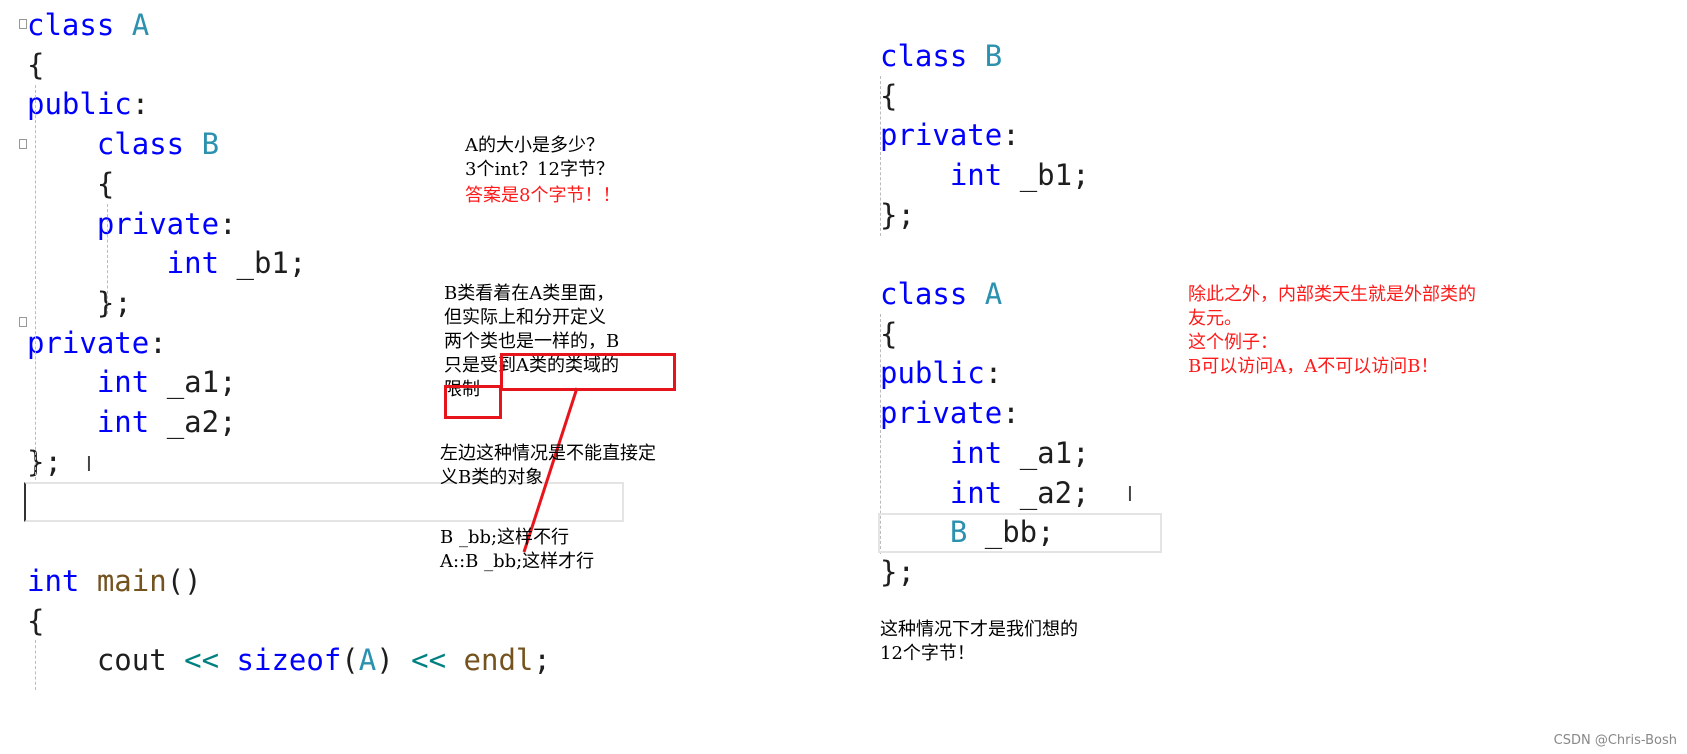 Image resolution: width=1687 pixels, height=754 pixels. What do you see at coordinates (548, 465) in the screenshot?
I see `note-left-case: 左边这种情况是不能直接定 义B类的对象` at bounding box center [548, 465].